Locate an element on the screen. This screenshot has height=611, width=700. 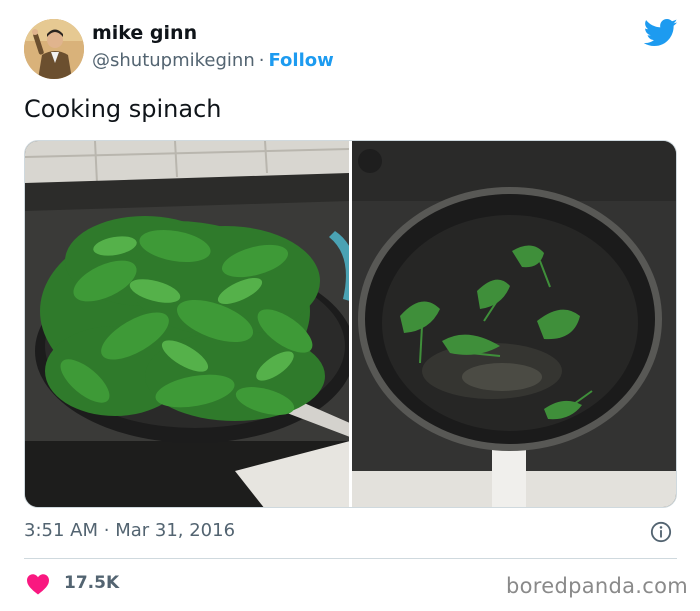
watermark: boredpanda.com is located at coordinates (597, 586).